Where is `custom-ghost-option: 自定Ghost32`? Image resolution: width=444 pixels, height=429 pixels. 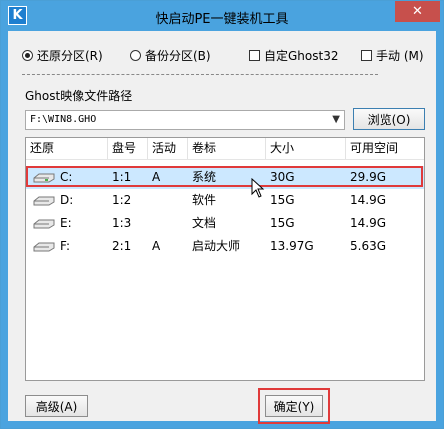
custom-ghost-option: 自定Ghost32 is located at coordinates (293, 55).